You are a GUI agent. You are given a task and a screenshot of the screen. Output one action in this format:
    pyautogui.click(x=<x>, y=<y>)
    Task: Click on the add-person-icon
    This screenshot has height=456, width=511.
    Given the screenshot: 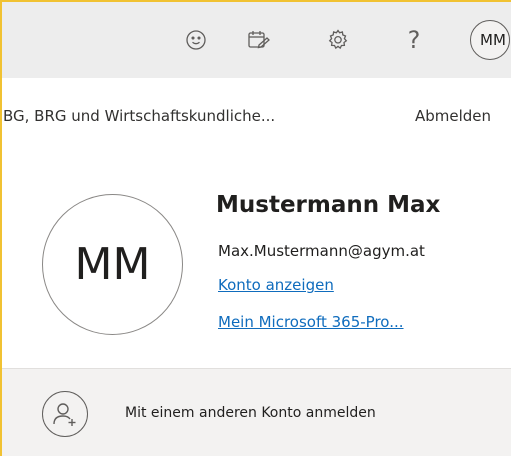 What is the action you would take?
    pyautogui.click(x=65, y=414)
    